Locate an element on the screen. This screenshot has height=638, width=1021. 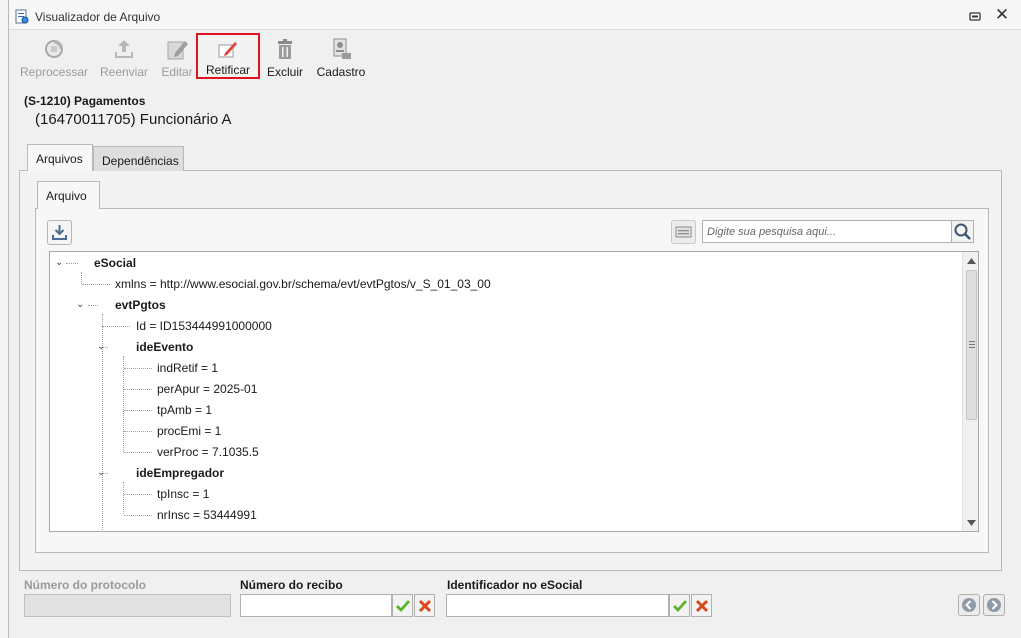
reprocess-icon is located at coordinates (54, 49).